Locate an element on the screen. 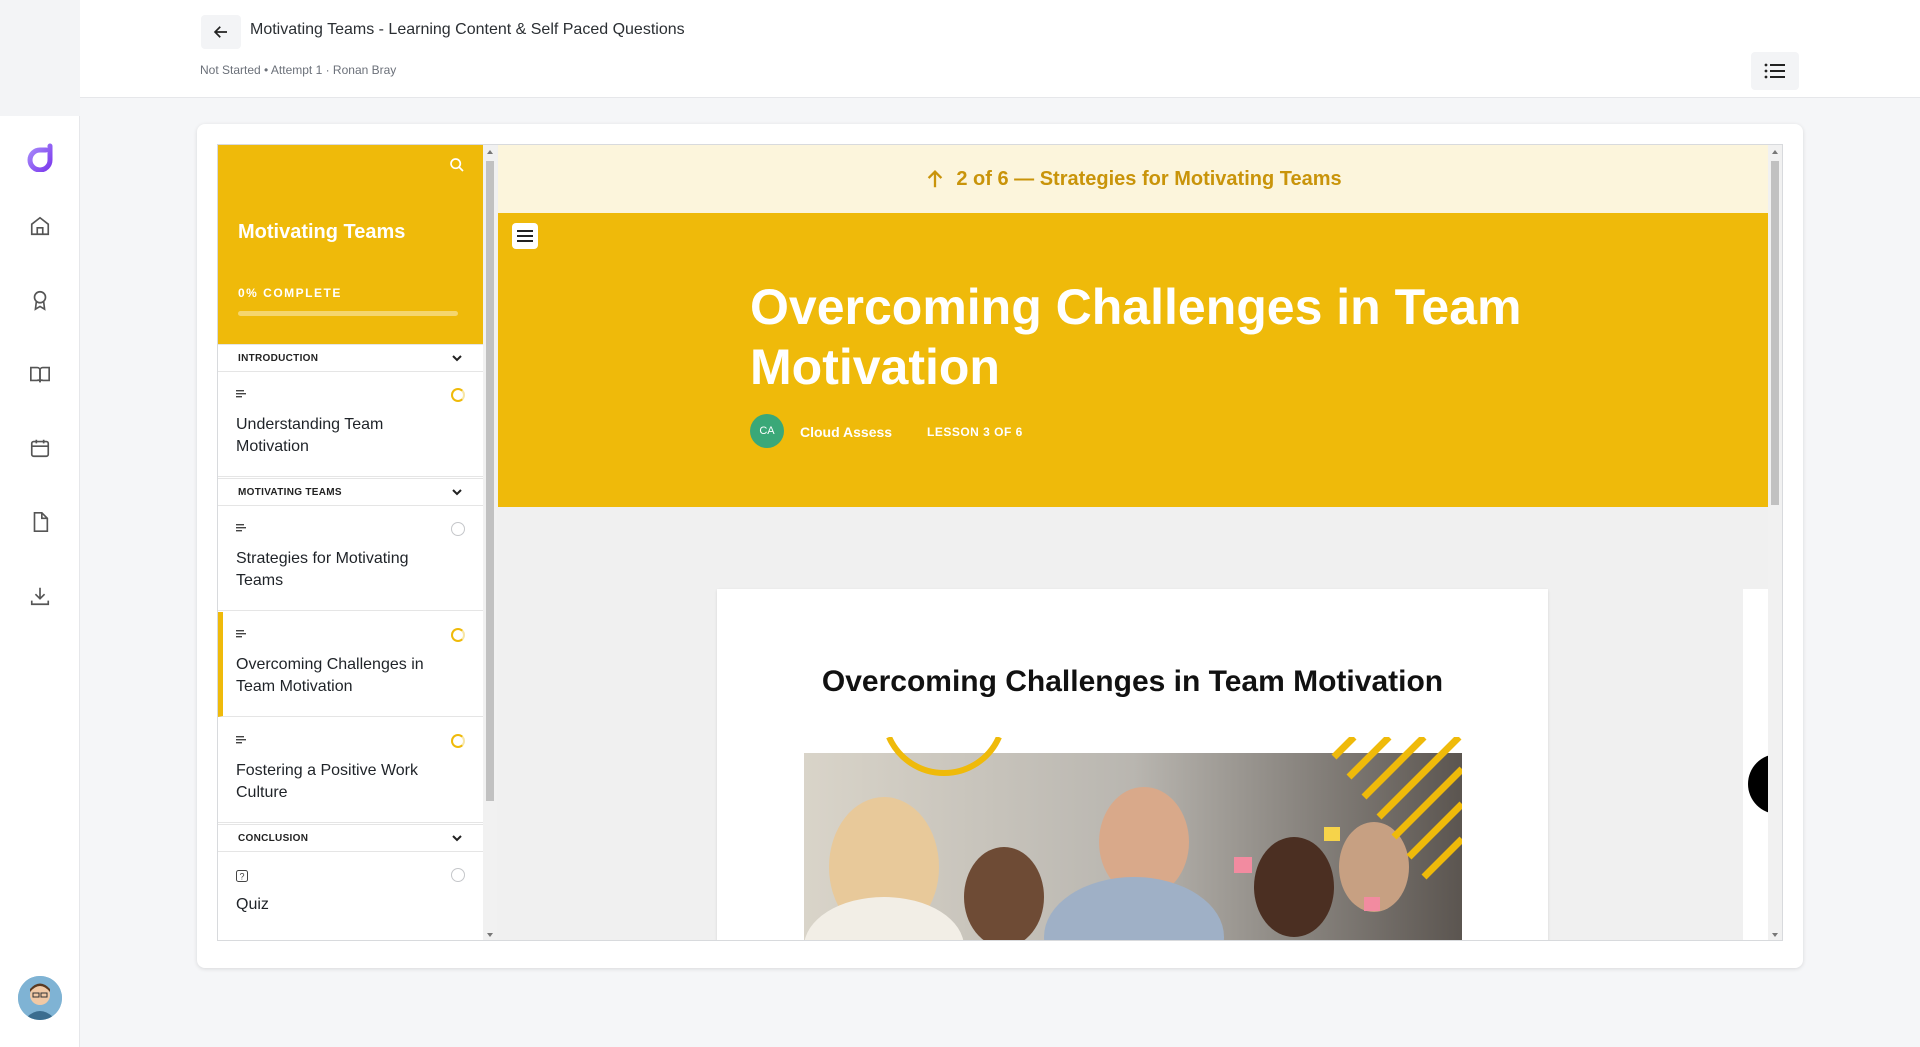 This screenshot has height=1047, width=1920. lesson-item-active: Overcoming Challenges in Team Motivation is located at coordinates (350, 664).